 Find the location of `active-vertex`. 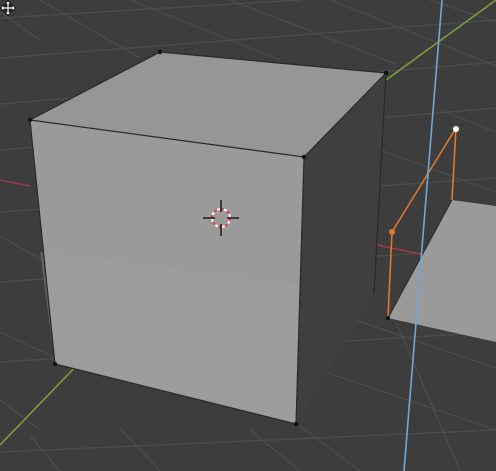

active-vertex is located at coordinates (456, 129).